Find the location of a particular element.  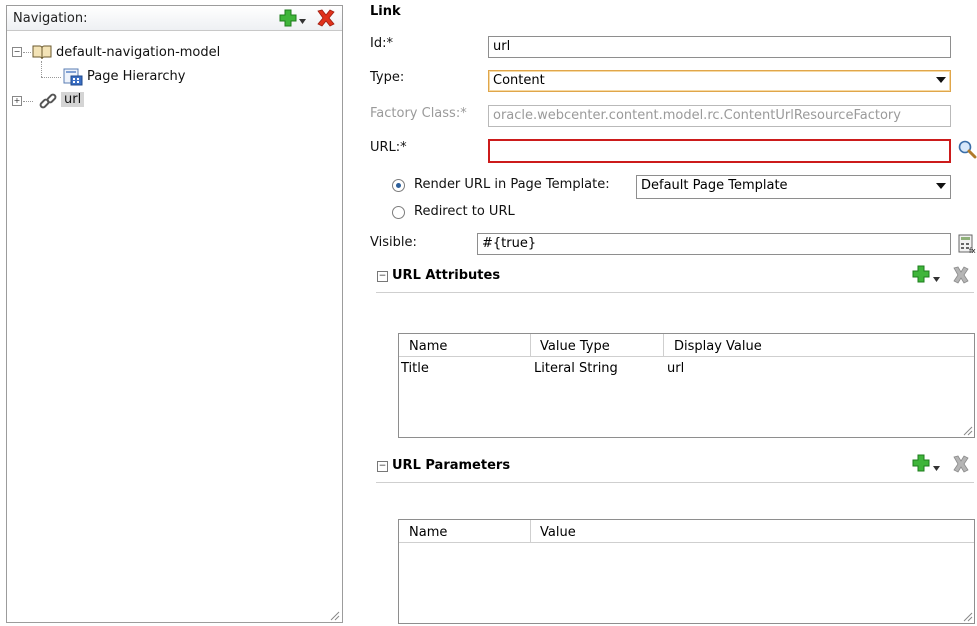

table-row: Title Literal String url is located at coordinates (686, 368).